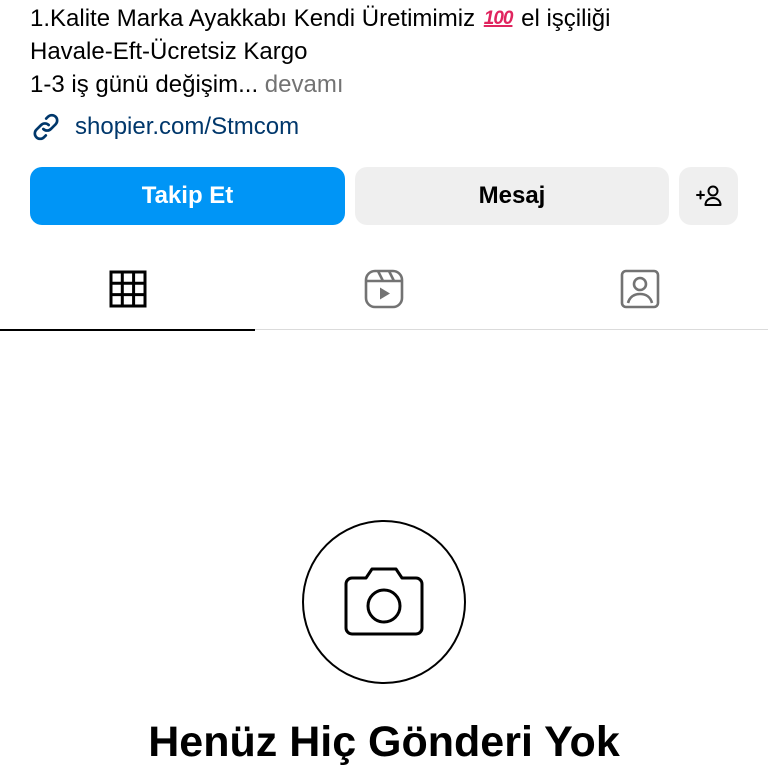  Describe the element at coordinates (187, 196) in the screenshot. I see `follow-button: Takip Et` at that location.